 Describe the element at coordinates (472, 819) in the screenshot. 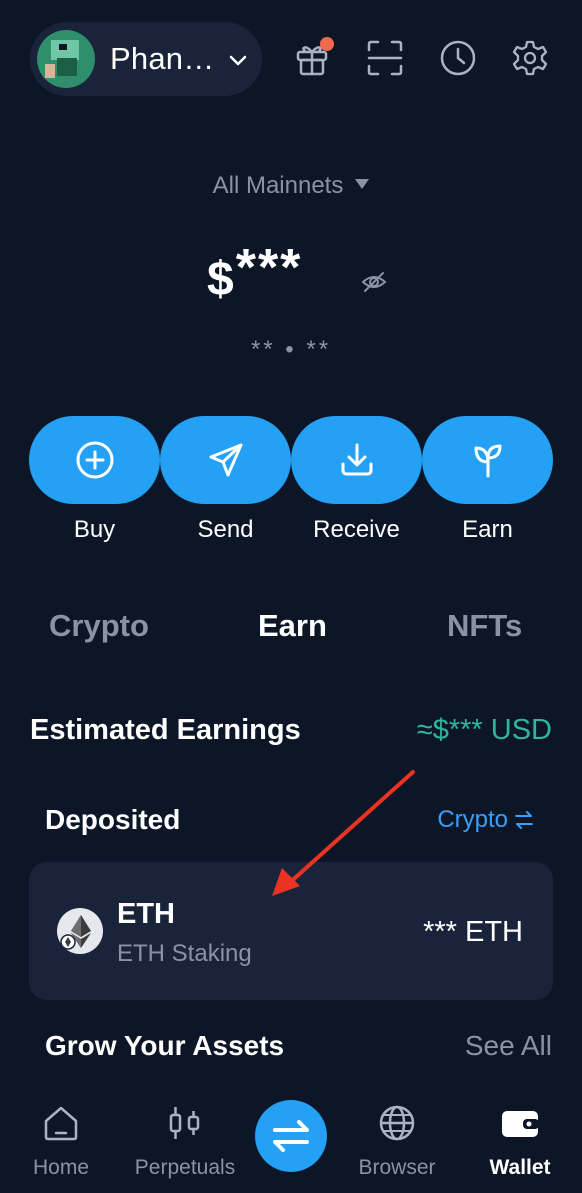

I see `crypto-toggle-label: Crypto` at that location.